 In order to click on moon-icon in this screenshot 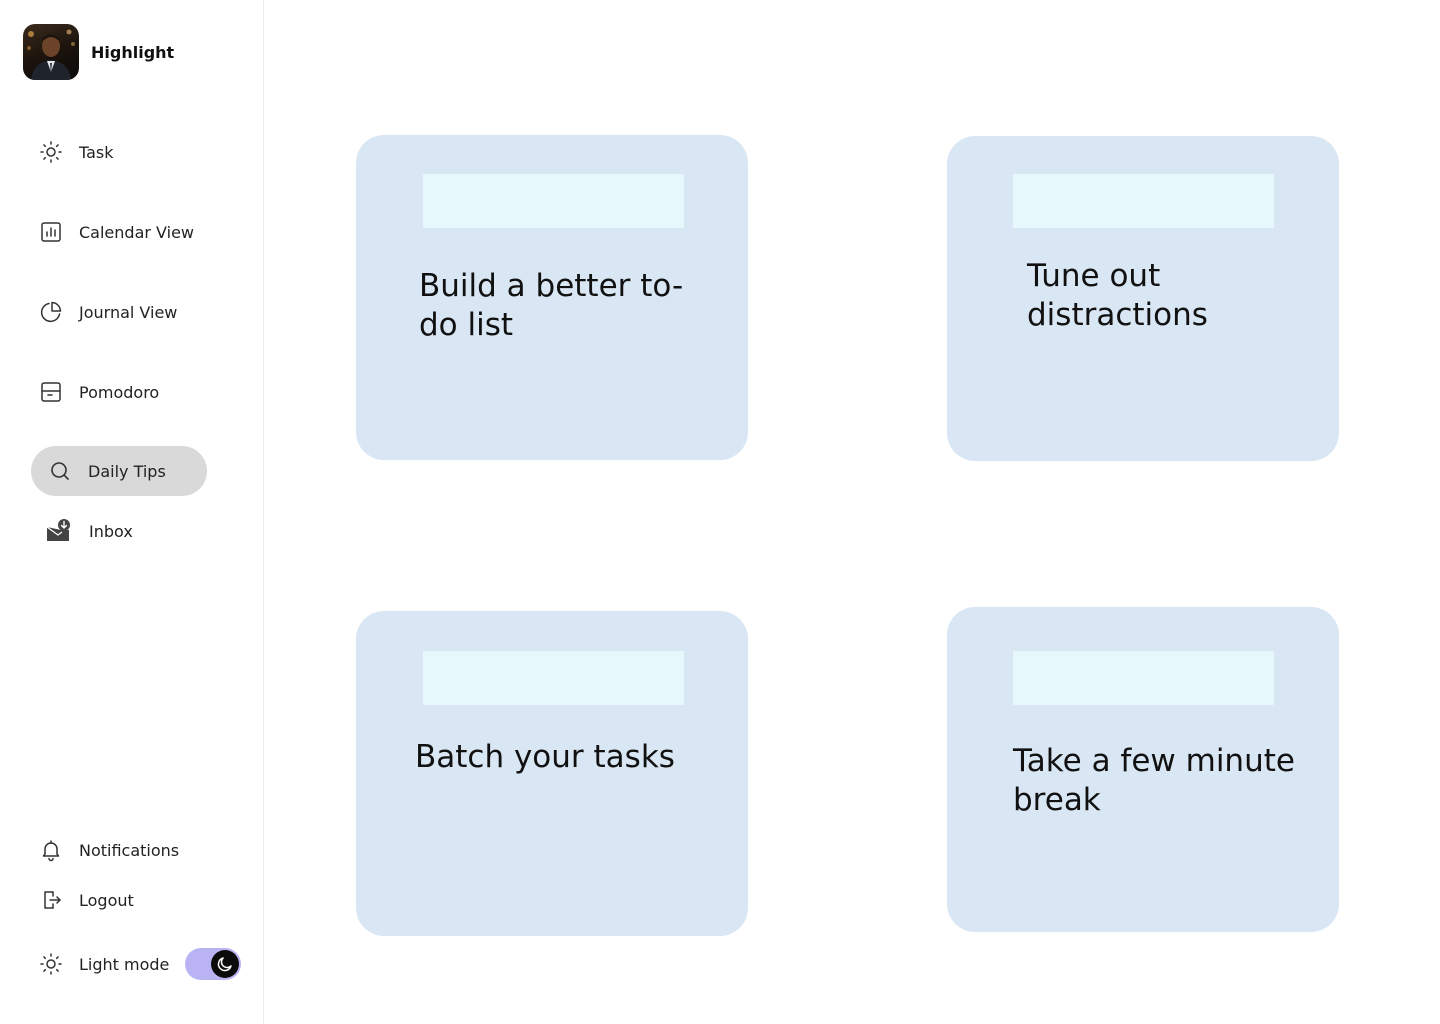, I will do `click(225, 964)`.